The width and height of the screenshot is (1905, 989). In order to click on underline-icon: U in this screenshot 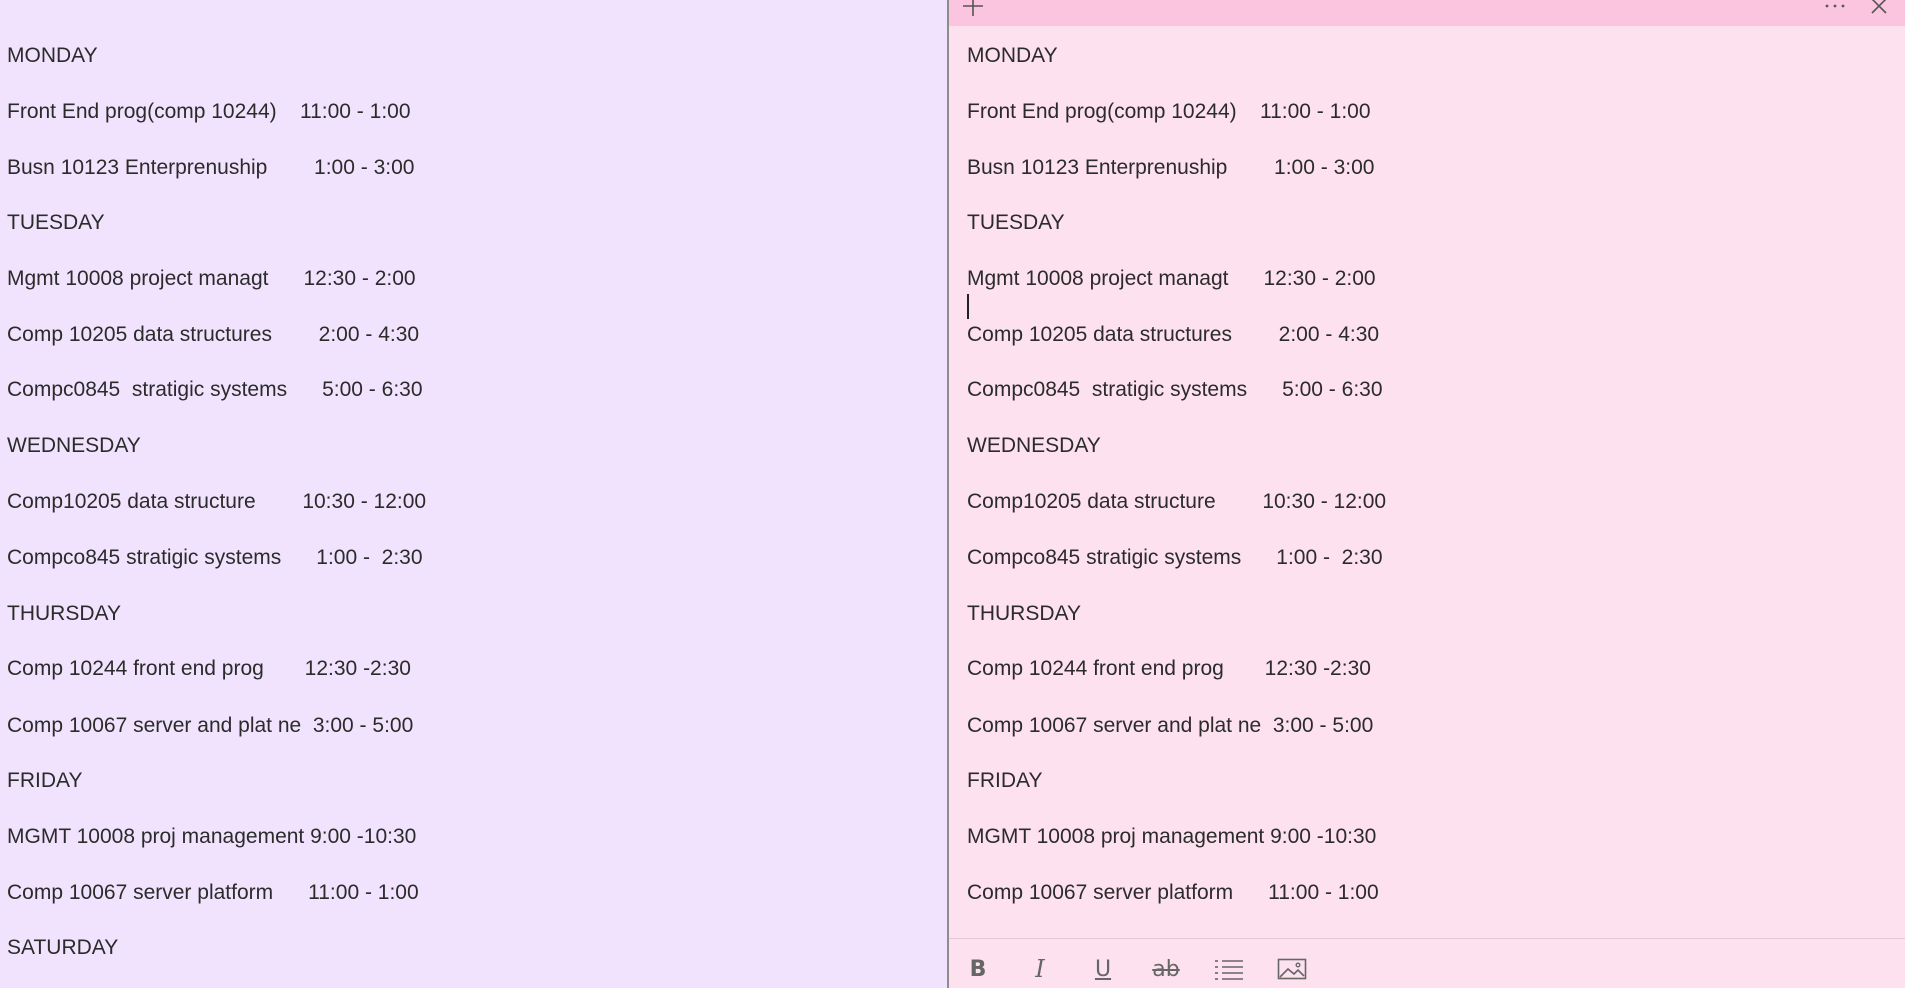, I will do `click(1103, 969)`.